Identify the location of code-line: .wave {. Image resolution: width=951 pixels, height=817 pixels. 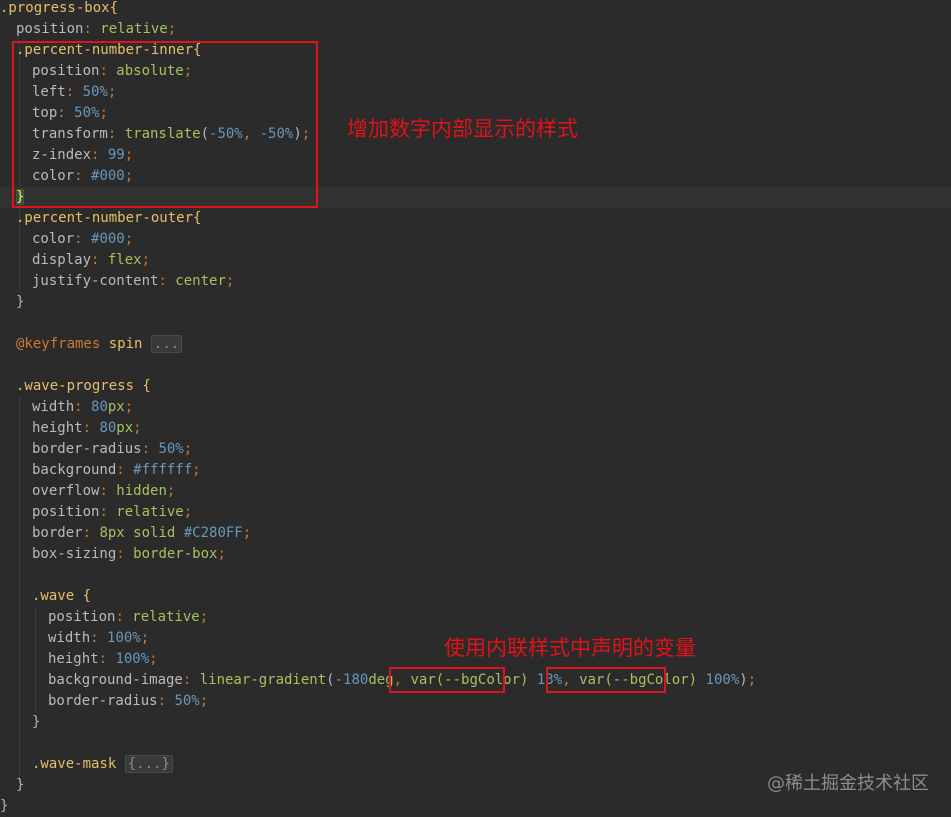
(62, 596).